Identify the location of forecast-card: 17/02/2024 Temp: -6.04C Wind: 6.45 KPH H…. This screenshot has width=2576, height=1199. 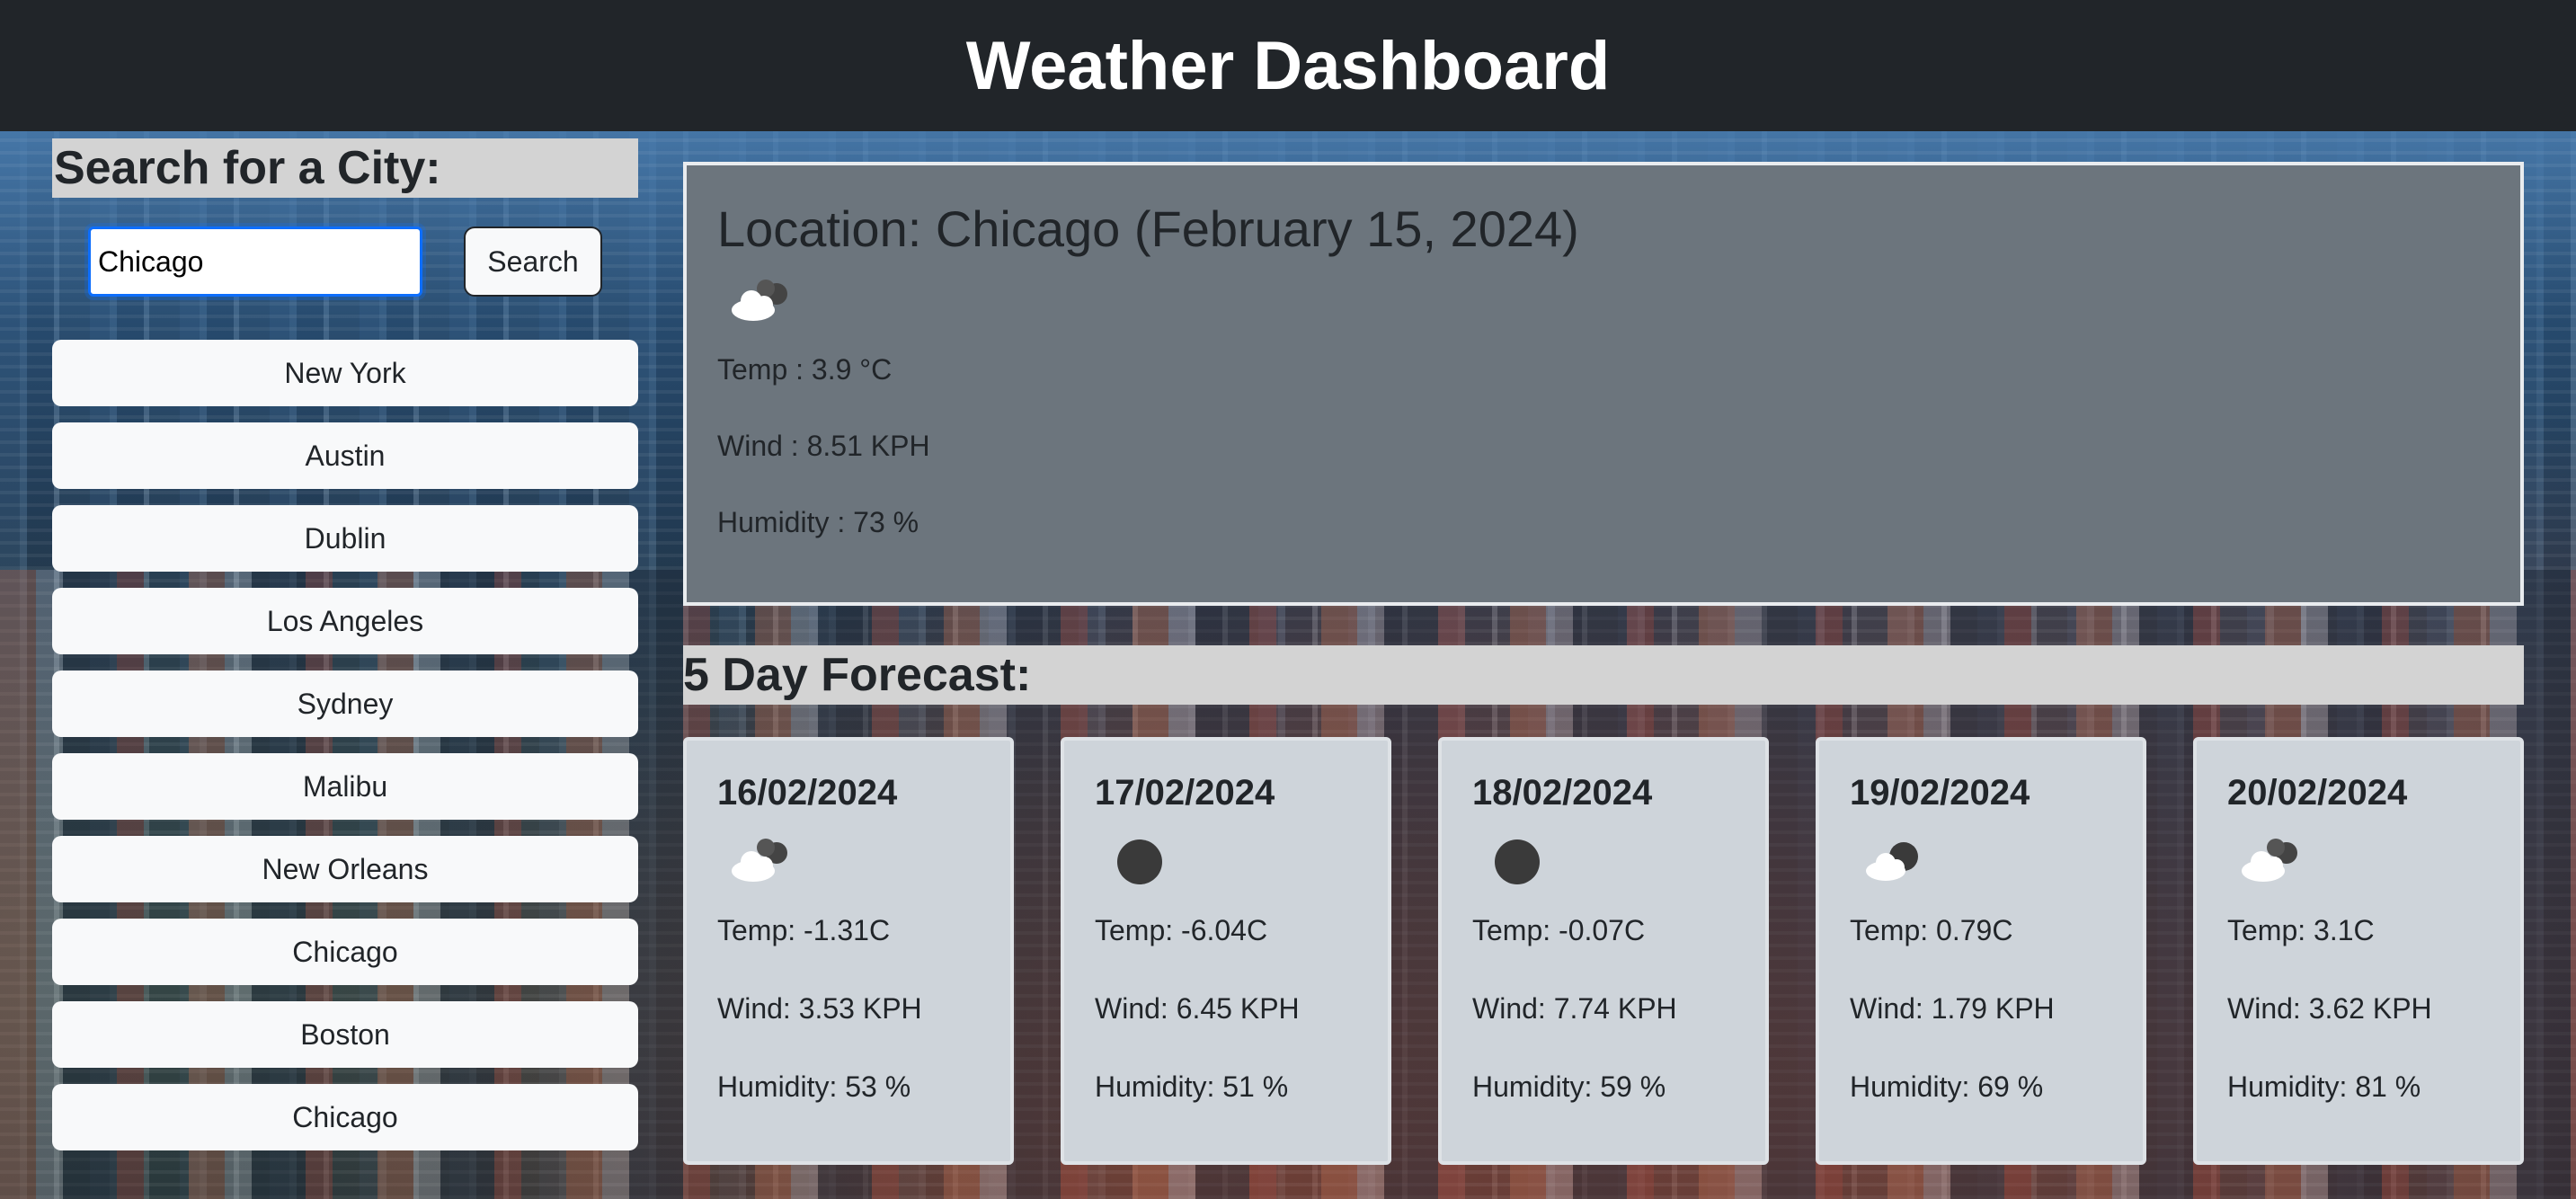
(1226, 951).